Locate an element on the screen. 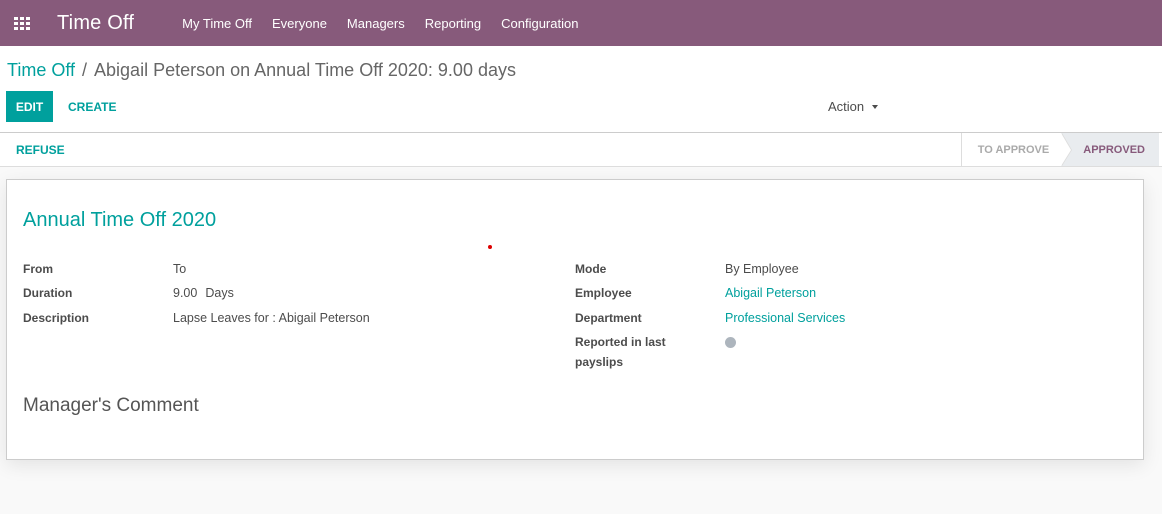 The image size is (1162, 514). menu-item-configuration: Configuration is located at coordinates (539, 23).